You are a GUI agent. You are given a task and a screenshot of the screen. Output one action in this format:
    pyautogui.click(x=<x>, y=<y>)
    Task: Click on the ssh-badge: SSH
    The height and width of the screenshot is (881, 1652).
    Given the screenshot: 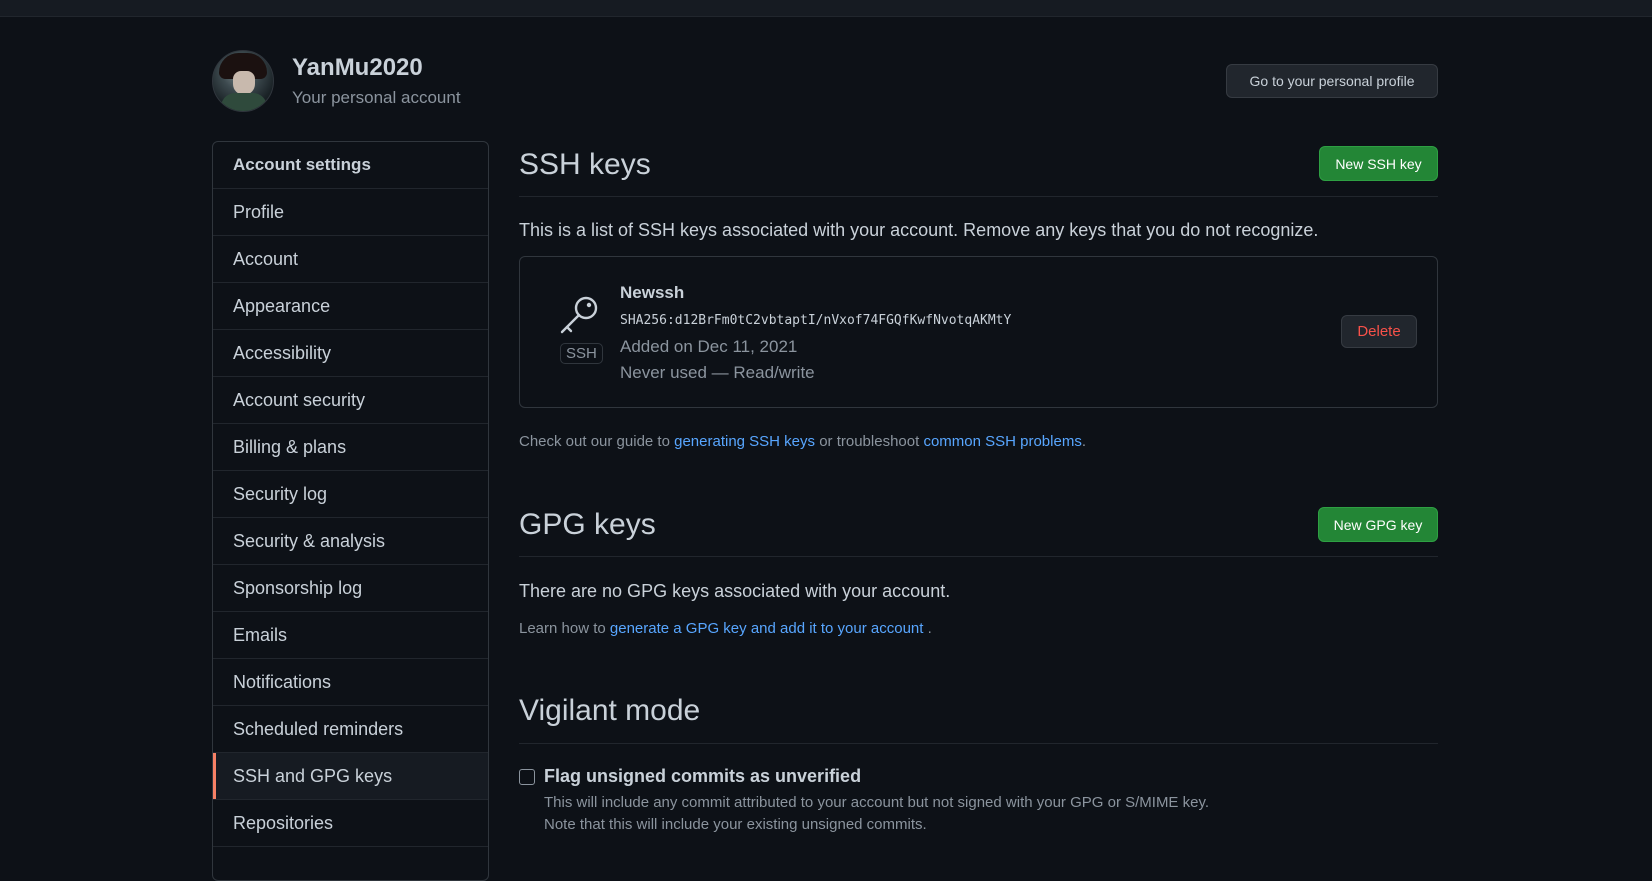 What is the action you would take?
    pyautogui.click(x=581, y=353)
    